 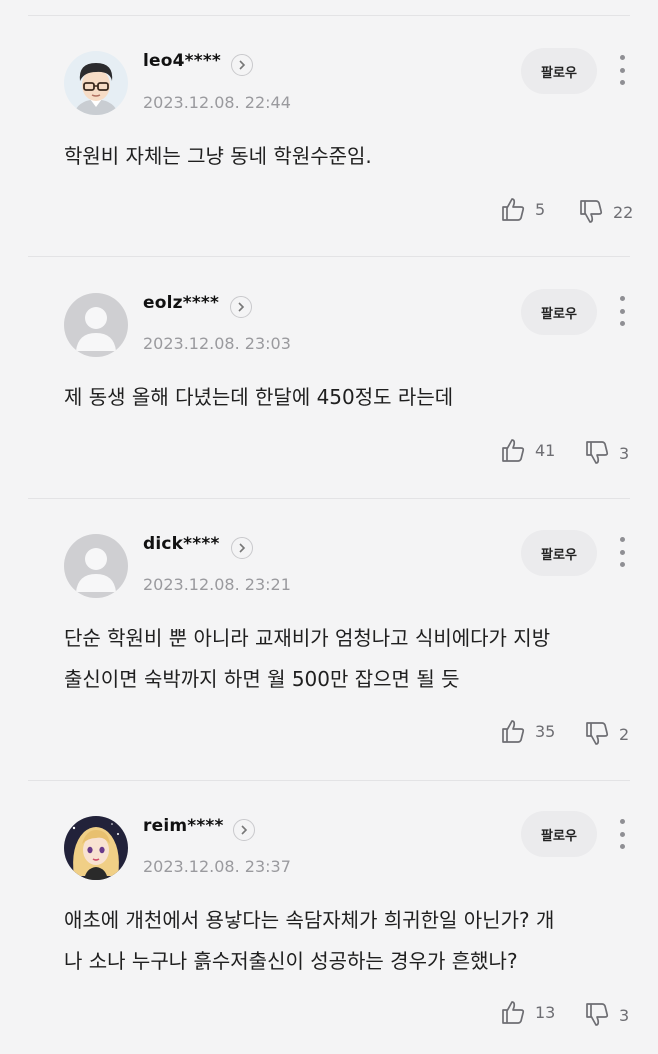 What do you see at coordinates (527, 731) in the screenshot?
I see `like-button: 35` at bounding box center [527, 731].